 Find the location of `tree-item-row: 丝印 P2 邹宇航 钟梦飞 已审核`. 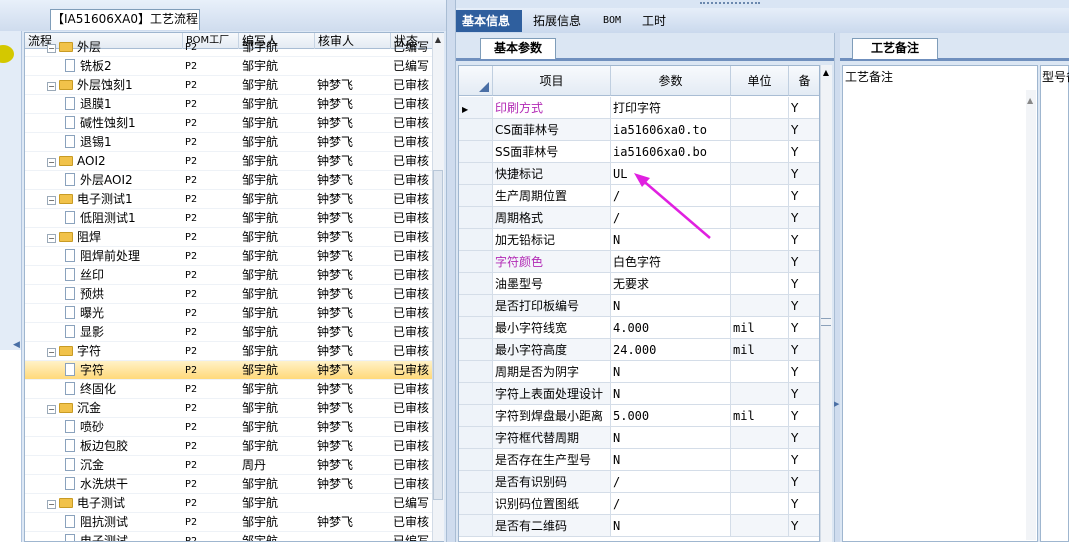

tree-item-row: 丝印 P2 邹宇航 钟梦飞 已审核 is located at coordinates (230, 275).